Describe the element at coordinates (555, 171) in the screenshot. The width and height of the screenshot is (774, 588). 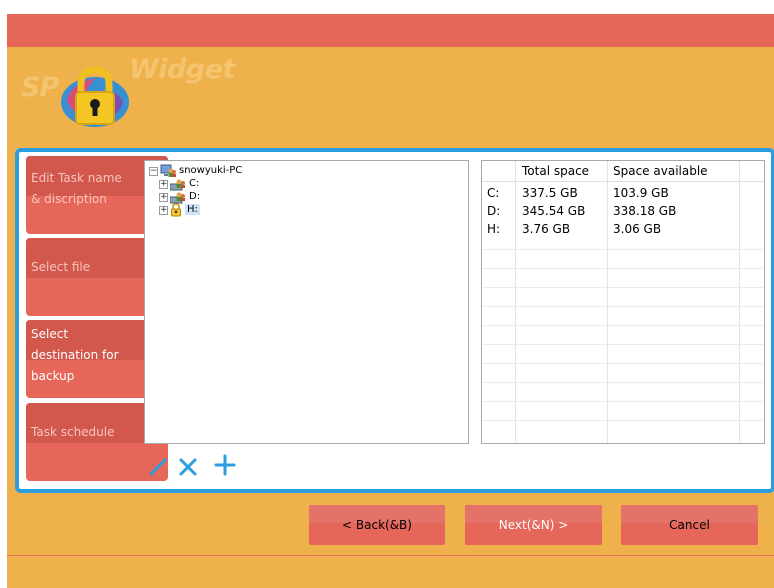
I see `column-header-total-space: Total space` at that location.